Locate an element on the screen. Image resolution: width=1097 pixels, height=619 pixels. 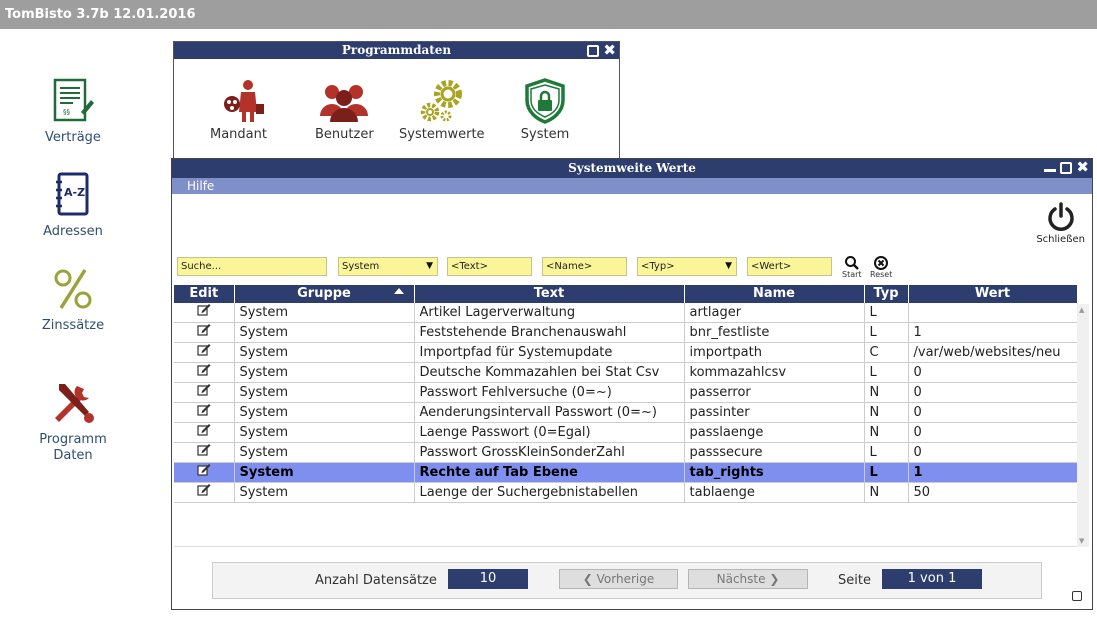
desktop-icon-vertraege: §§ Verträge is located at coordinates (73, 112).